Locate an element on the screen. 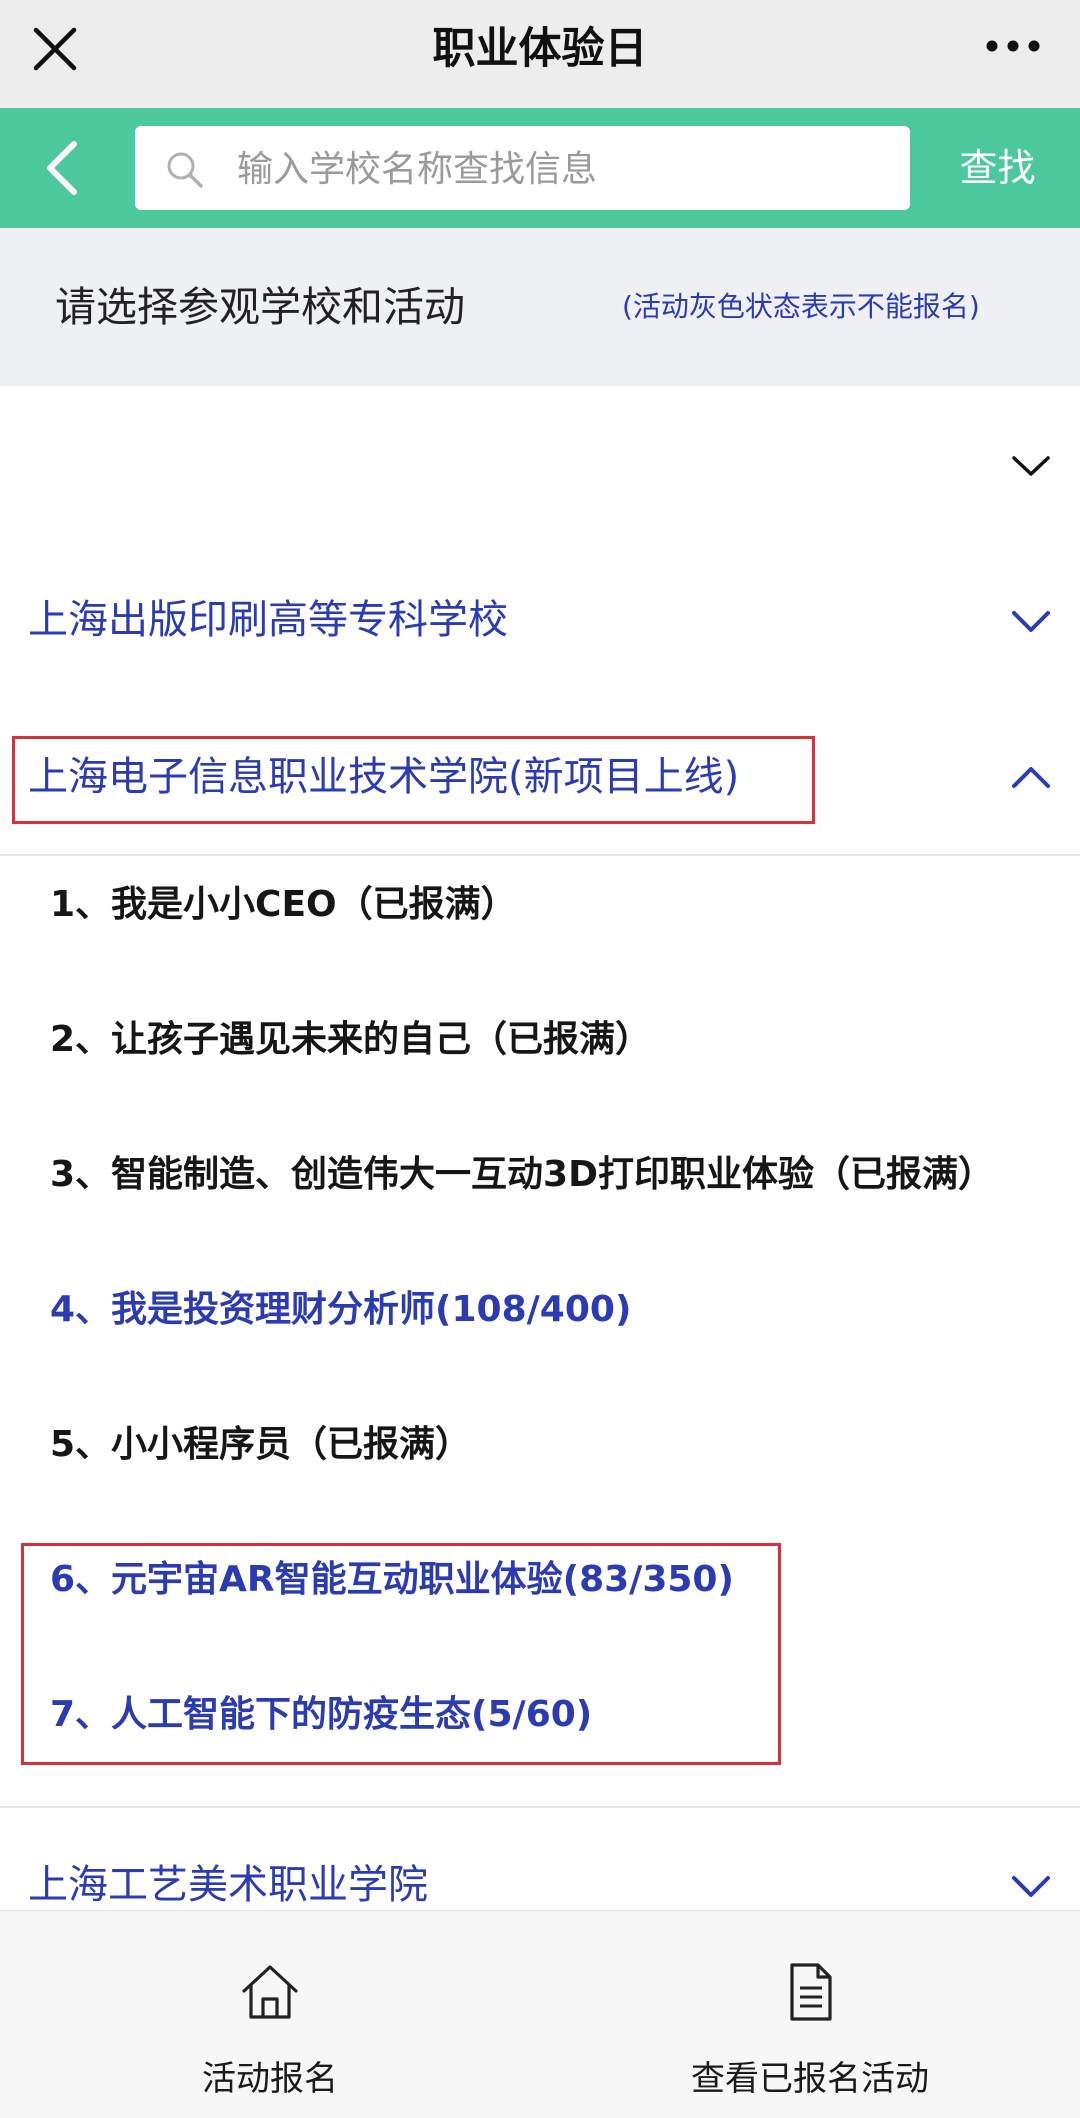  search-bar: 查找 is located at coordinates (540, 168).